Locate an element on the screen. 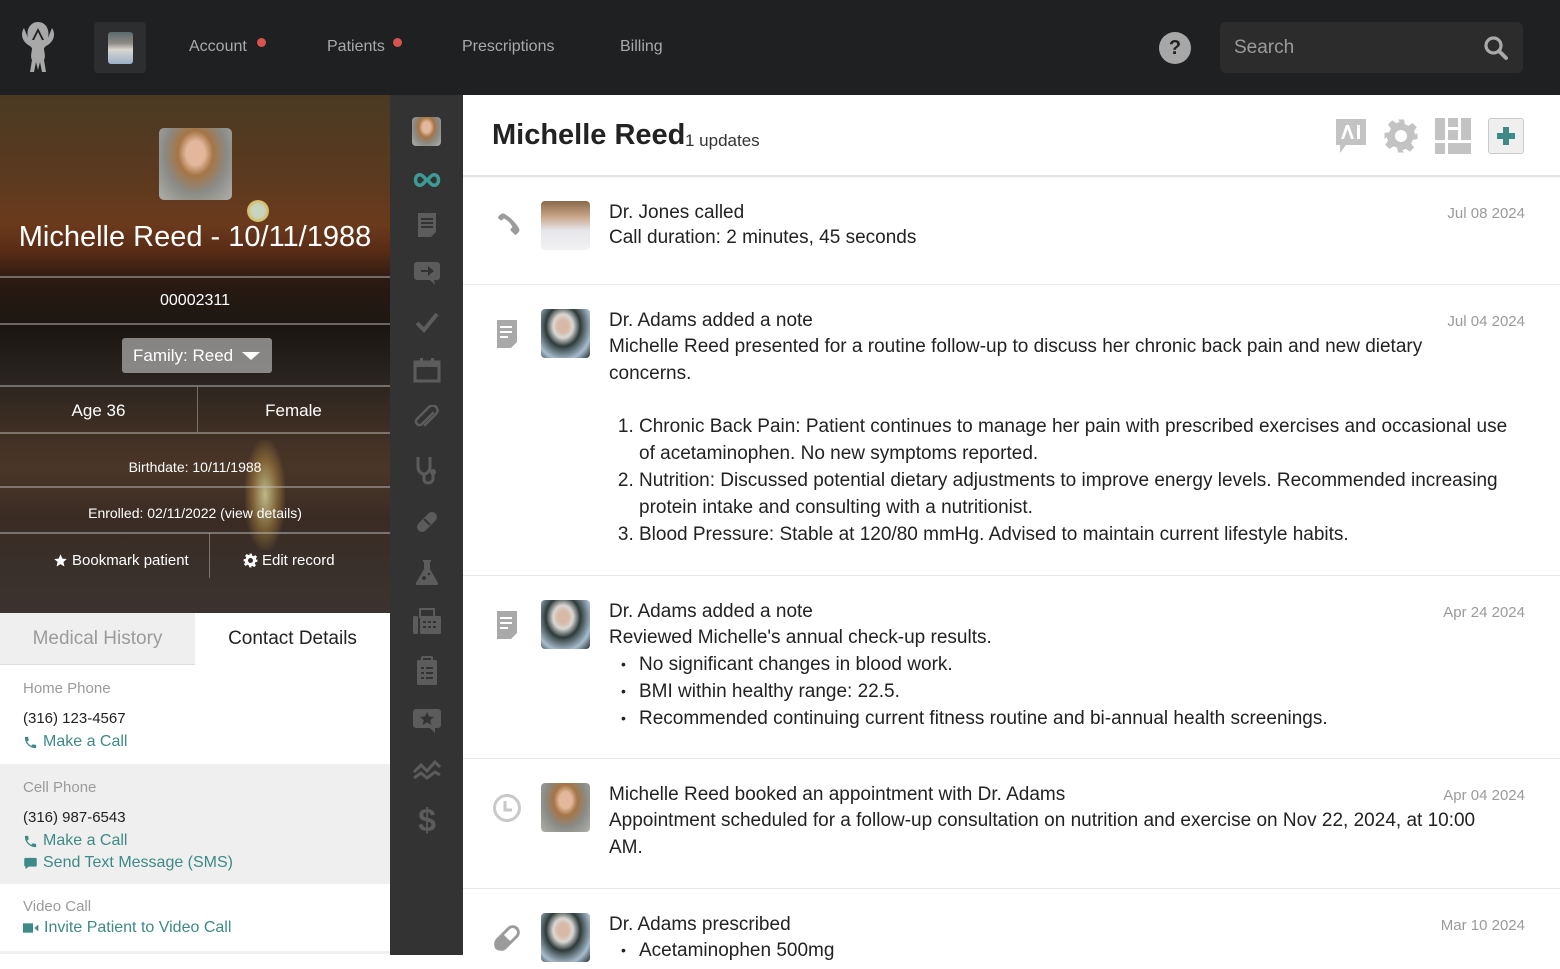 This screenshot has height=969, width=1560. stethoscope-icon is located at coordinates (426, 471).